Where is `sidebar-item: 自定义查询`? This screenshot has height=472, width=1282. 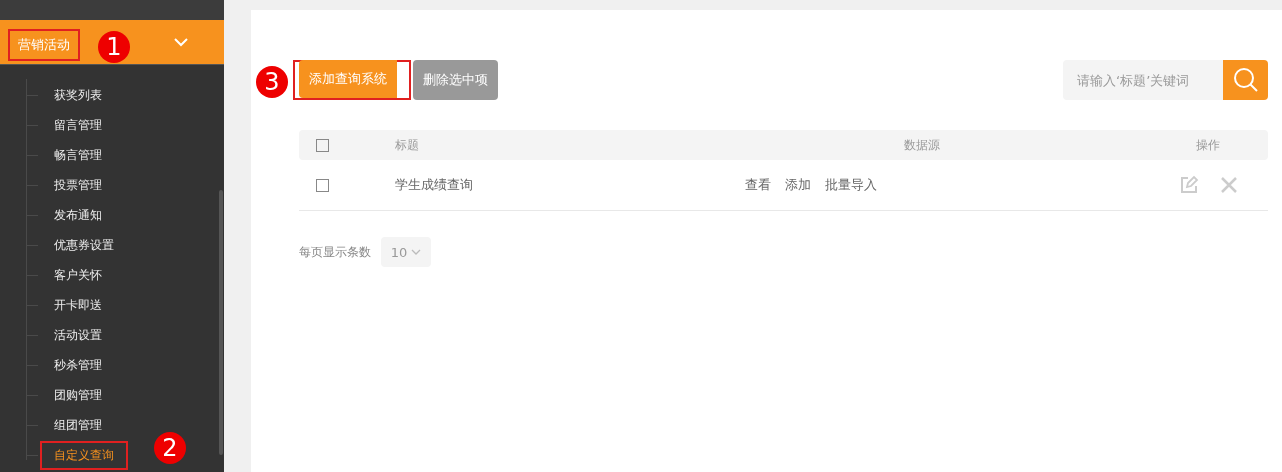
sidebar-item: 自定义查询 is located at coordinates (84, 455).